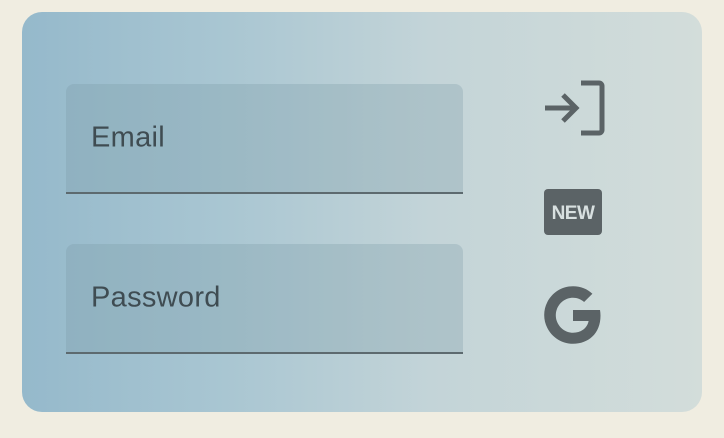 The image size is (724, 438). I want to click on password-label: Password, so click(156, 297).